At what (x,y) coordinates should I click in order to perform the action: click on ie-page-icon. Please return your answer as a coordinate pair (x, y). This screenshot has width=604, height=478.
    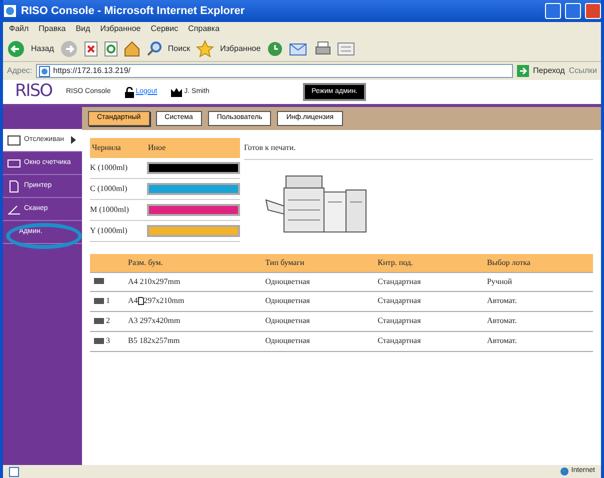
    Looking at the image, I should click on (10, 11).